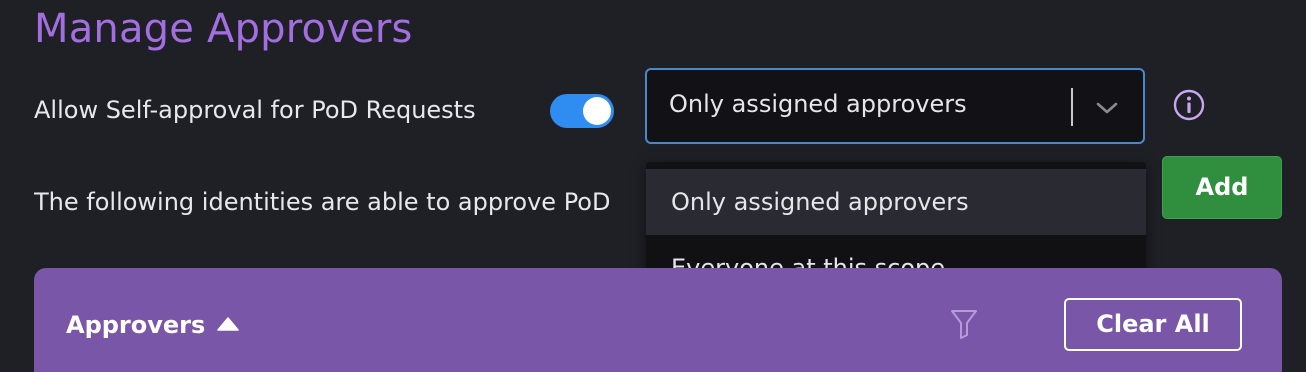  I want to click on toggle-knob, so click(597, 111).